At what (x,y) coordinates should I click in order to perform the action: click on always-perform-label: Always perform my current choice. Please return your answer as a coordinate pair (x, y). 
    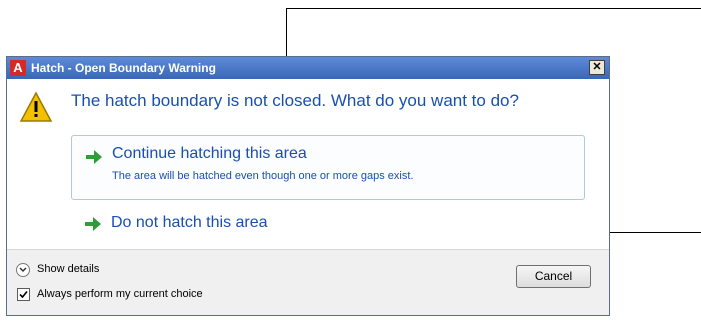
    Looking at the image, I should click on (120, 294).